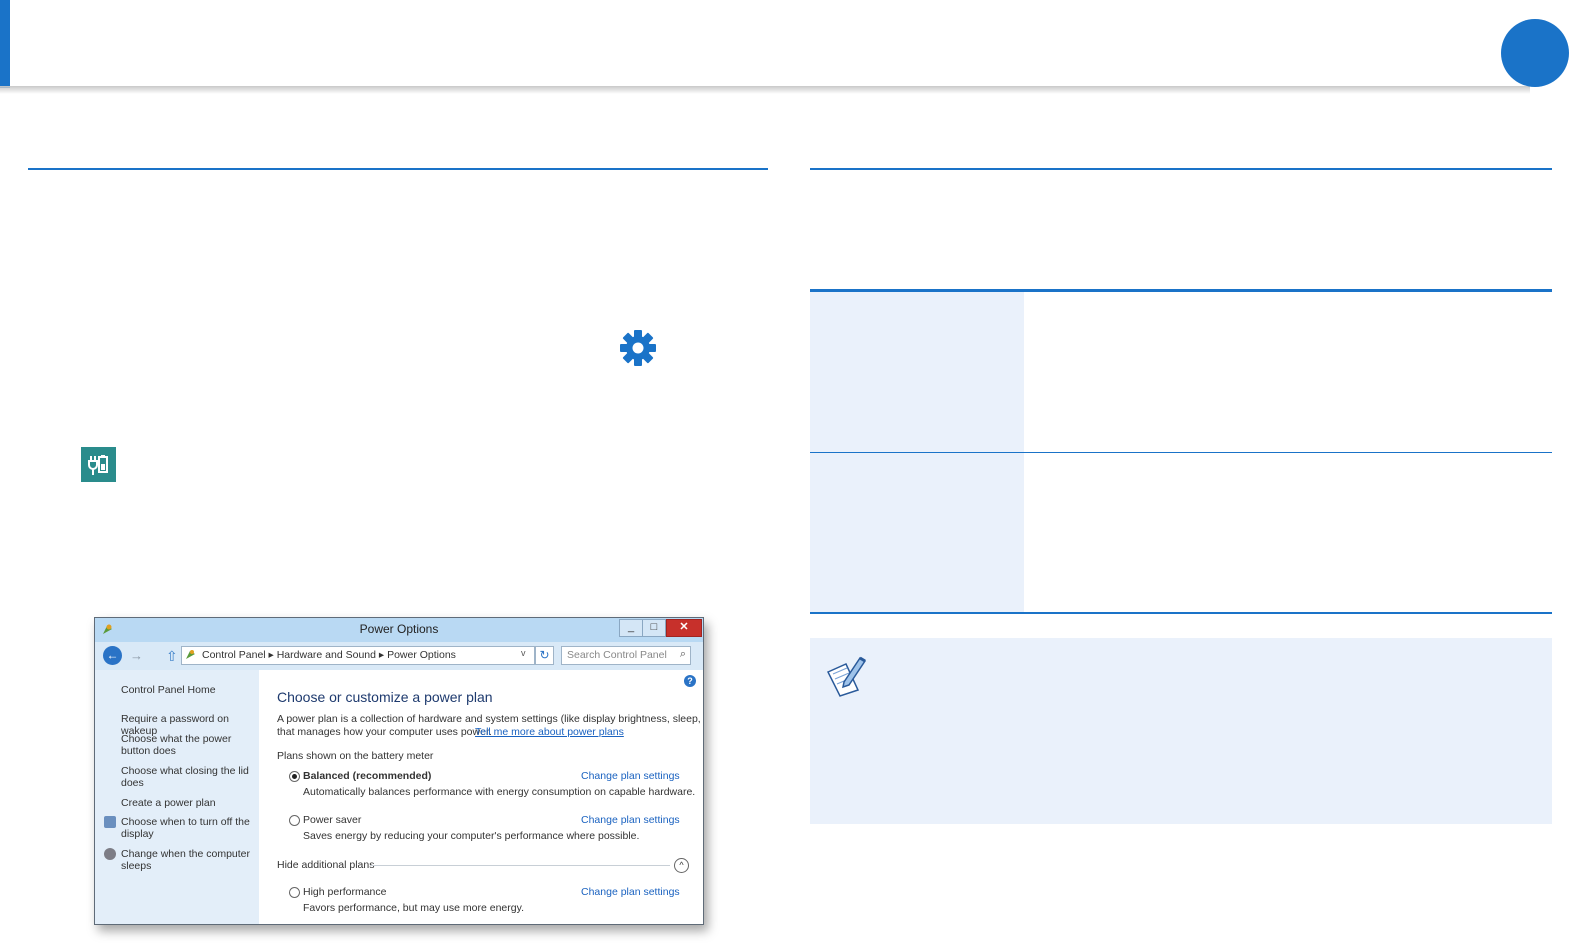  I want to click on hide-additional-plans: Hide additional plans, so click(325, 865).